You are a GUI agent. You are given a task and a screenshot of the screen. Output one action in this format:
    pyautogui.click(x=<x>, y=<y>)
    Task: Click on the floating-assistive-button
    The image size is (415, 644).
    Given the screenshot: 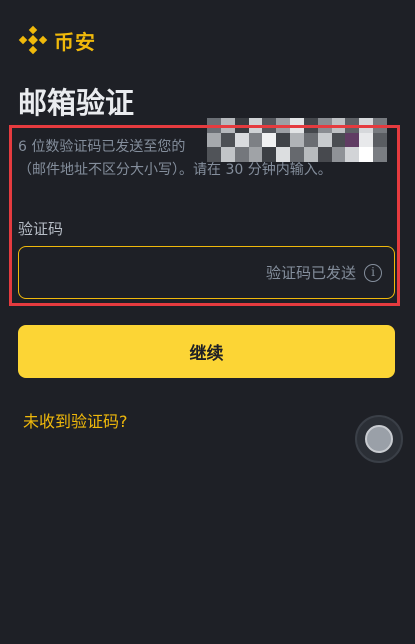 What is the action you would take?
    pyautogui.click(x=379, y=439)
    